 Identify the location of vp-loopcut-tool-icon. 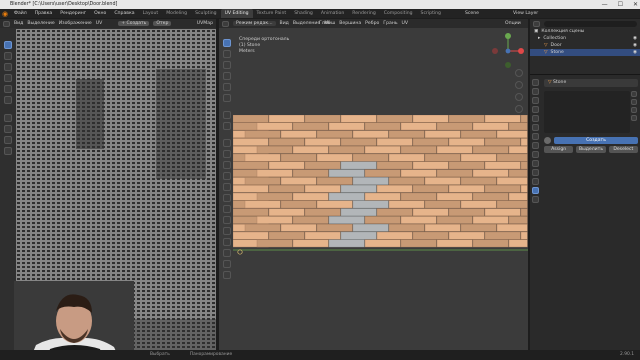
(227, 187).